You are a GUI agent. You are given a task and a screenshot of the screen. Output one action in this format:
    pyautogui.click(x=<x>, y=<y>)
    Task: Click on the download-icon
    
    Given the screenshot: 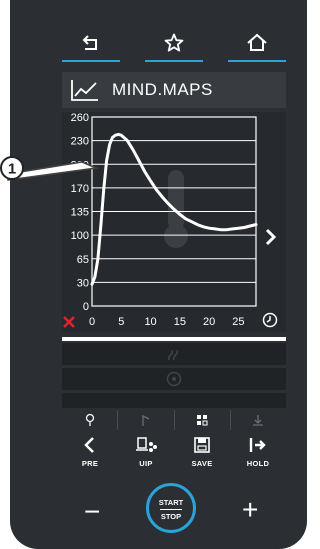 What is the action you would take?
    pyautogui.click(x=258, y=420)
    